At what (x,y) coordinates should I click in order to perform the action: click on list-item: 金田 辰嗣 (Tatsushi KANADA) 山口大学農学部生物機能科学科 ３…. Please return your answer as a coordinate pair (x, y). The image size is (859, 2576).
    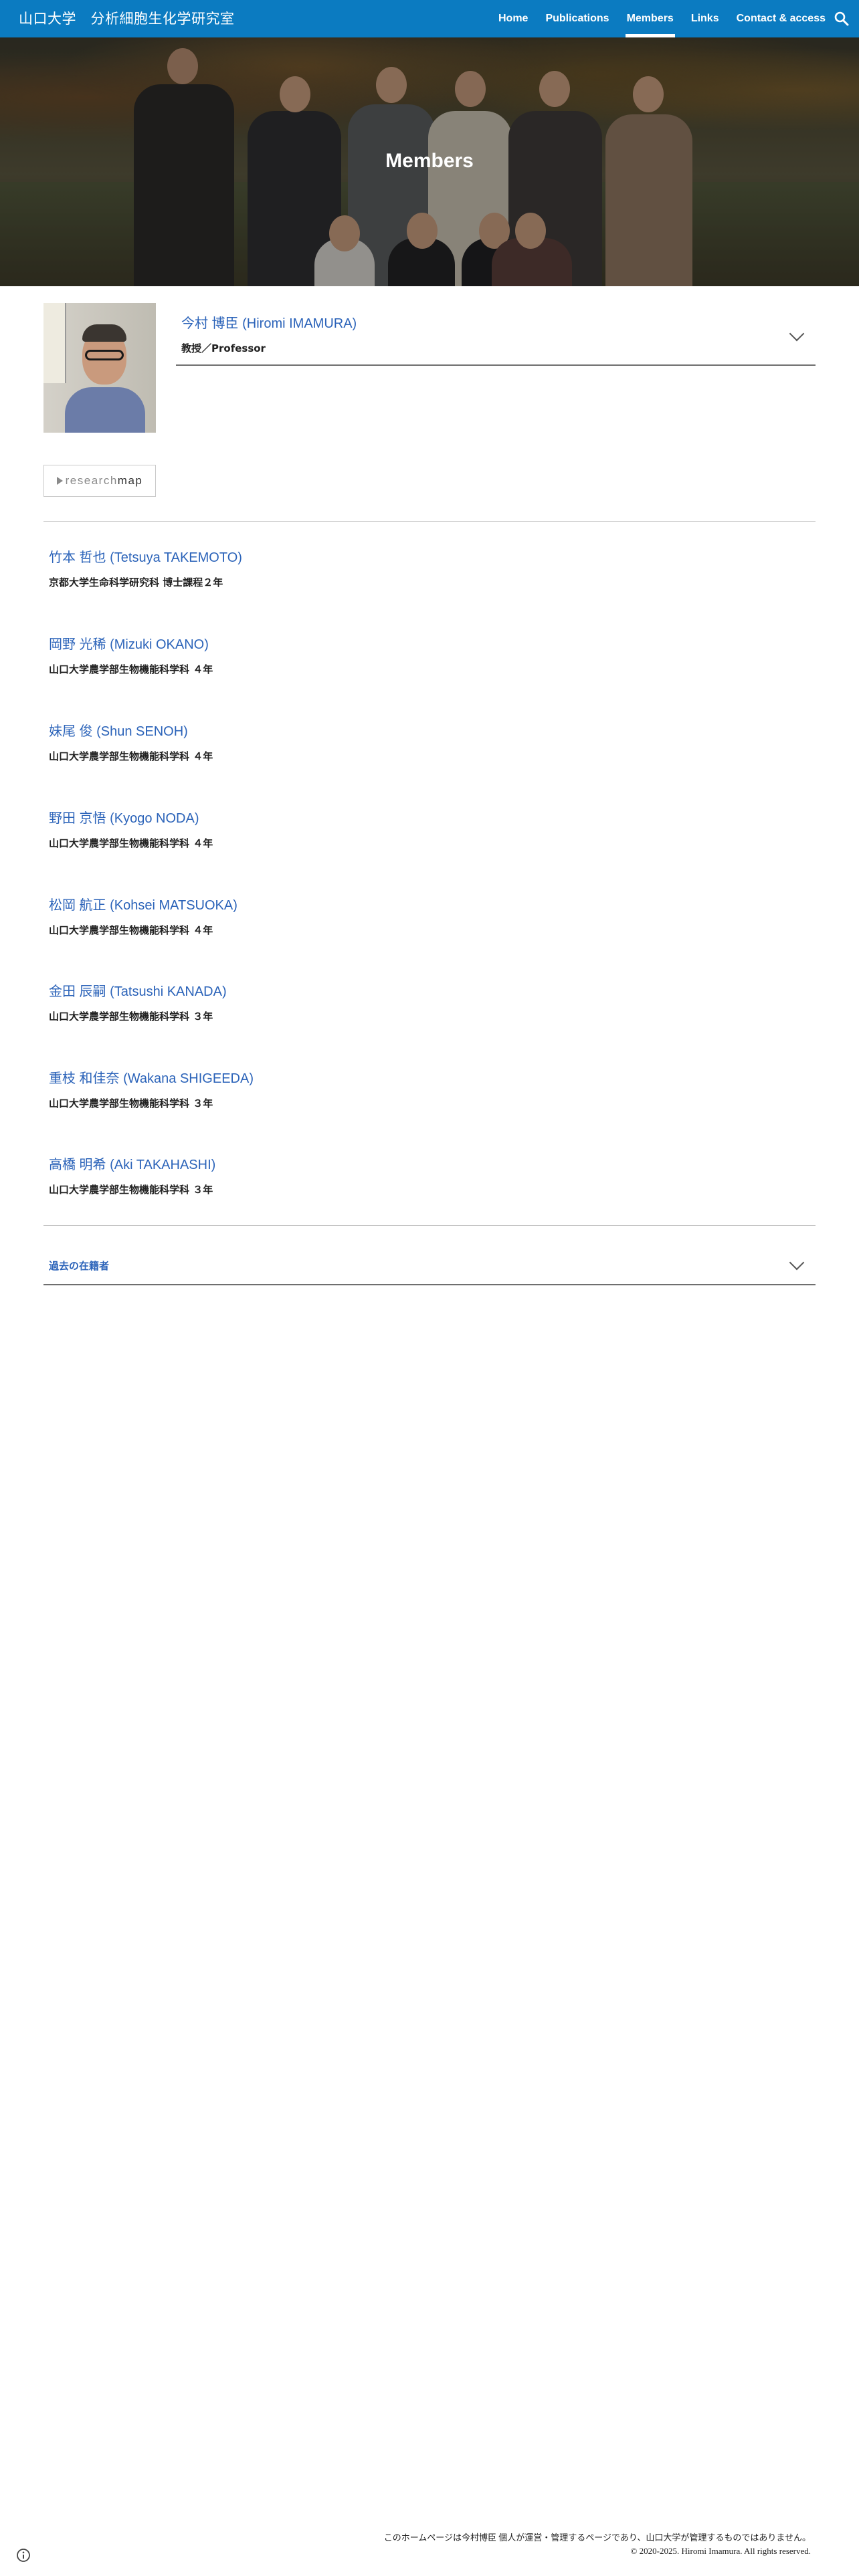
    Looking at the image, I should click on (283, 1003).